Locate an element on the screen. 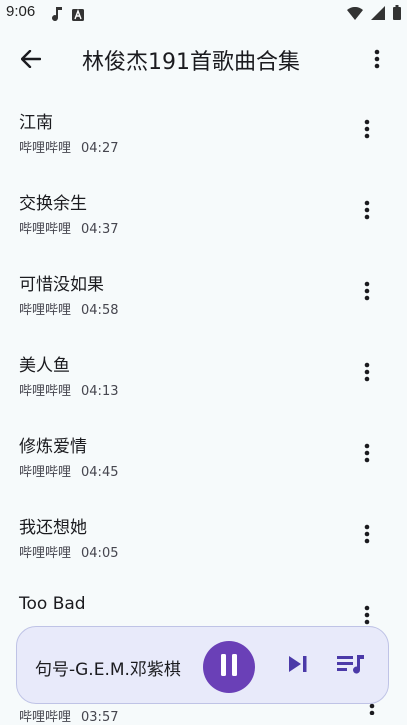 The image size is (407, 725). more-options-button is located at coordinates (377, 61).